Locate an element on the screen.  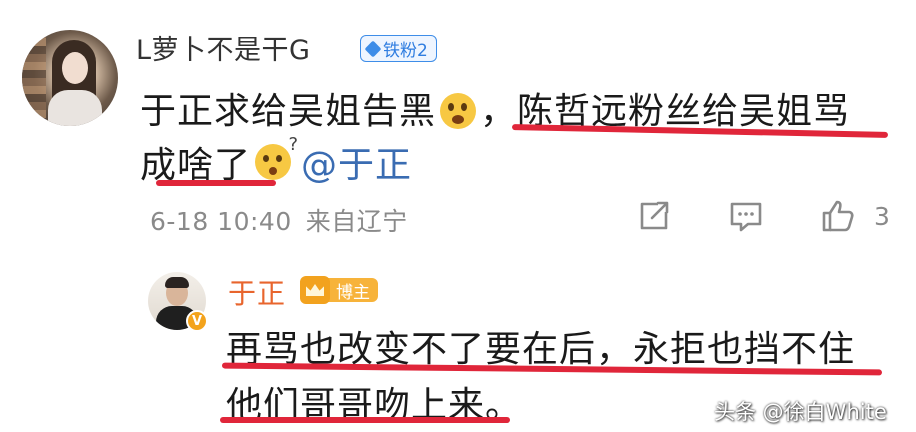
share-icon is located at coordinates (654, 216).